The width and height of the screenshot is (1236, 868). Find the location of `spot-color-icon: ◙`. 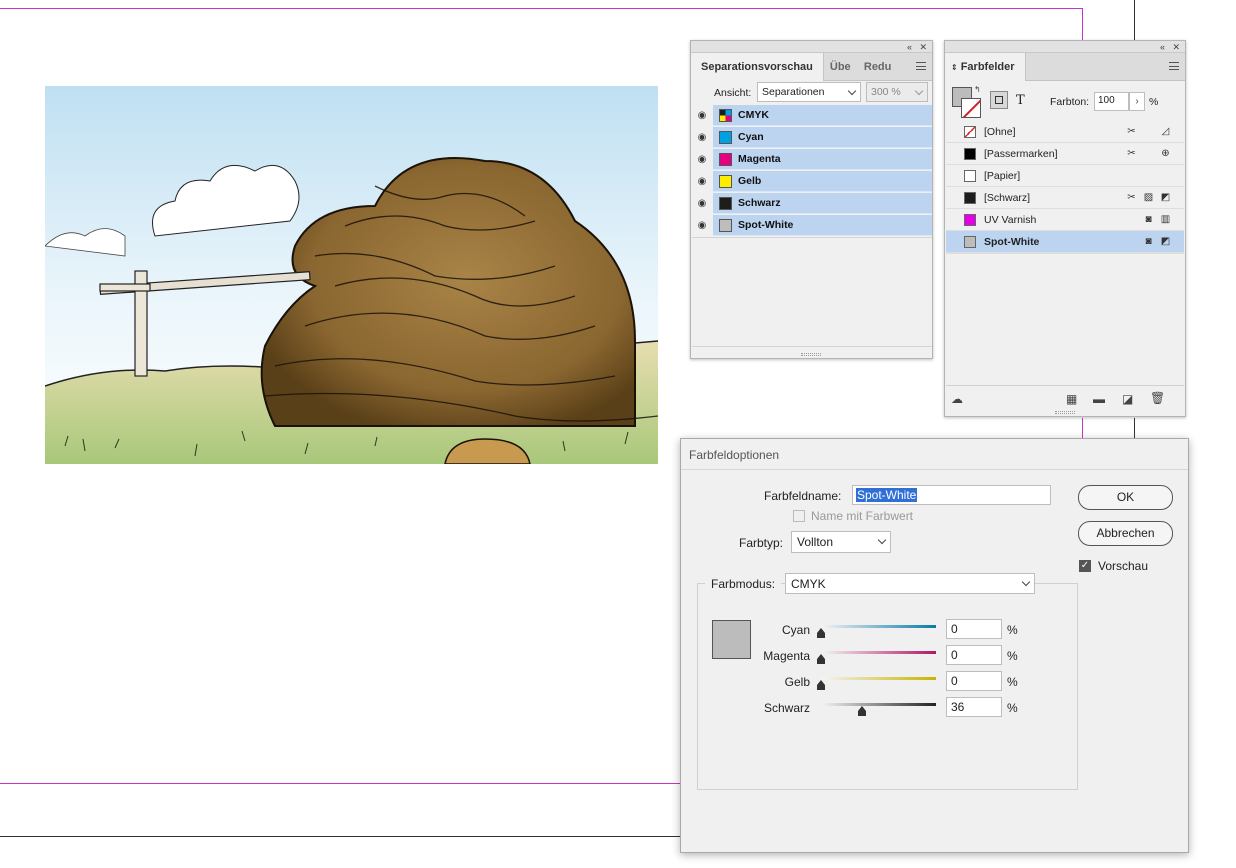

spot-color-icon: ◙ is located at coordinates (1148, 219).